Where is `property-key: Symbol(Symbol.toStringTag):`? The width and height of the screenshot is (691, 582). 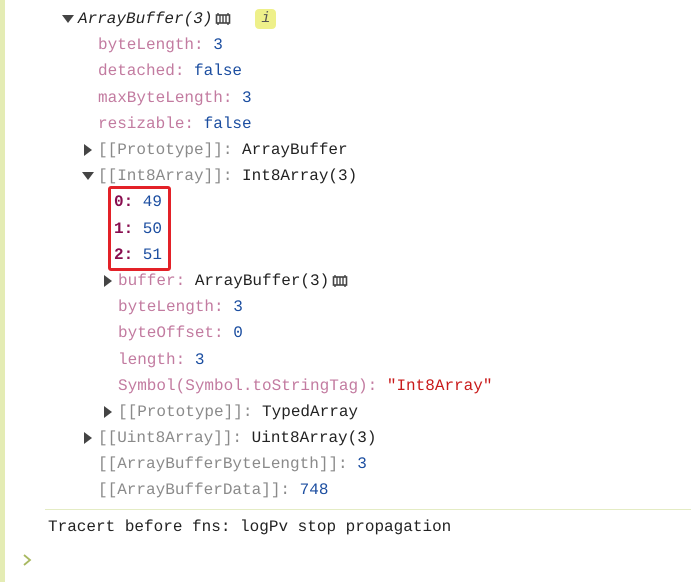 property-key: Symbol(Symbol.toStringTag): is located at coordinates (248, 385).